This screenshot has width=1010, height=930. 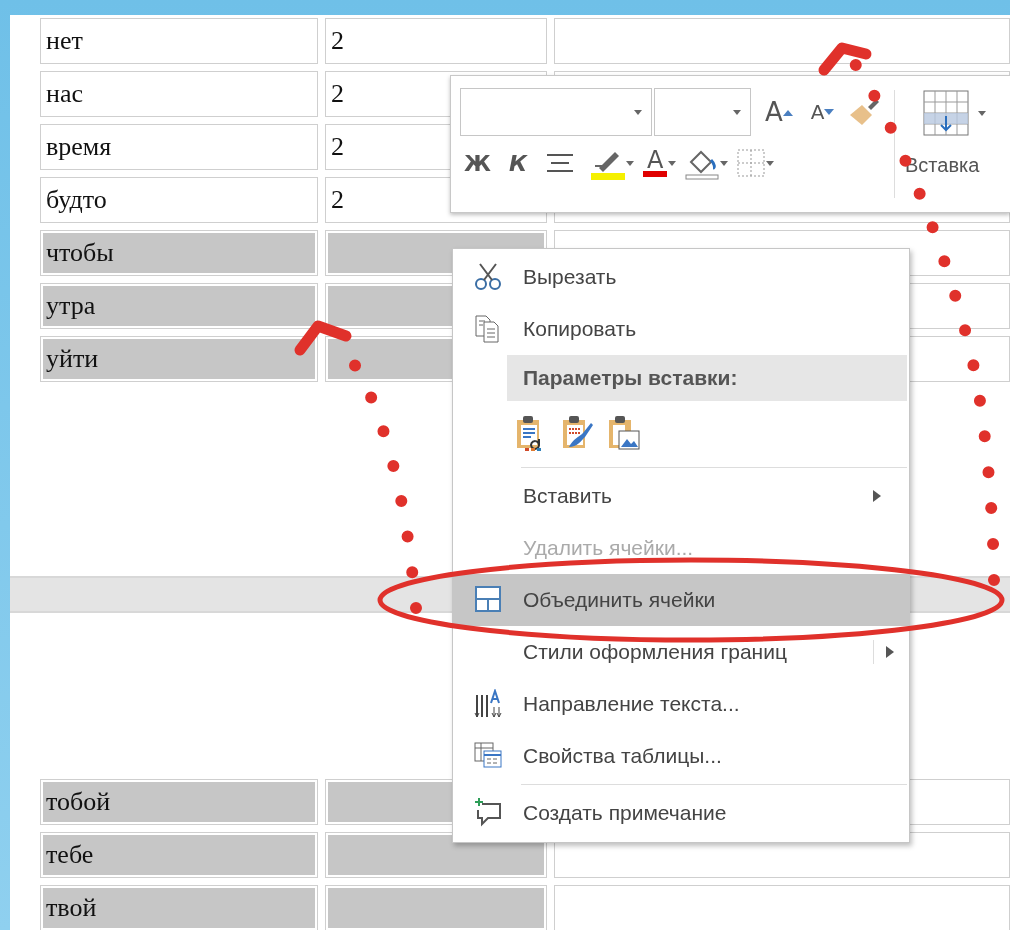 I want to click on table-cell: твой, so click(x=179, y=907).